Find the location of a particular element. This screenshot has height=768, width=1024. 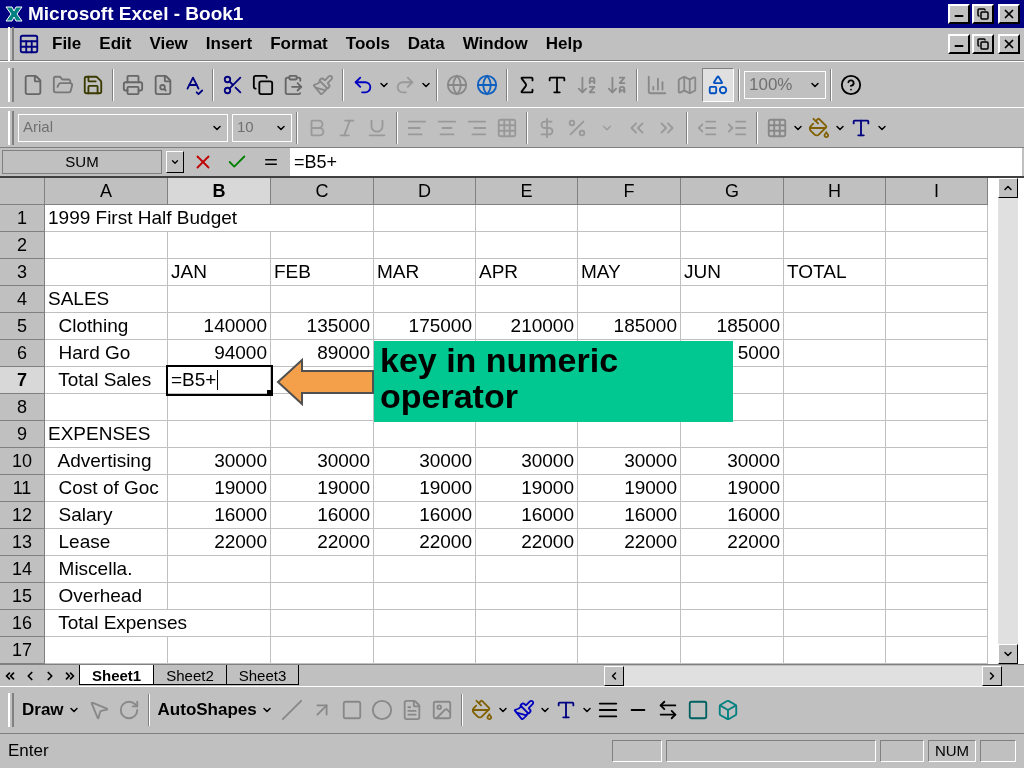

menu-item: Help is located at coordinates (564, 44).